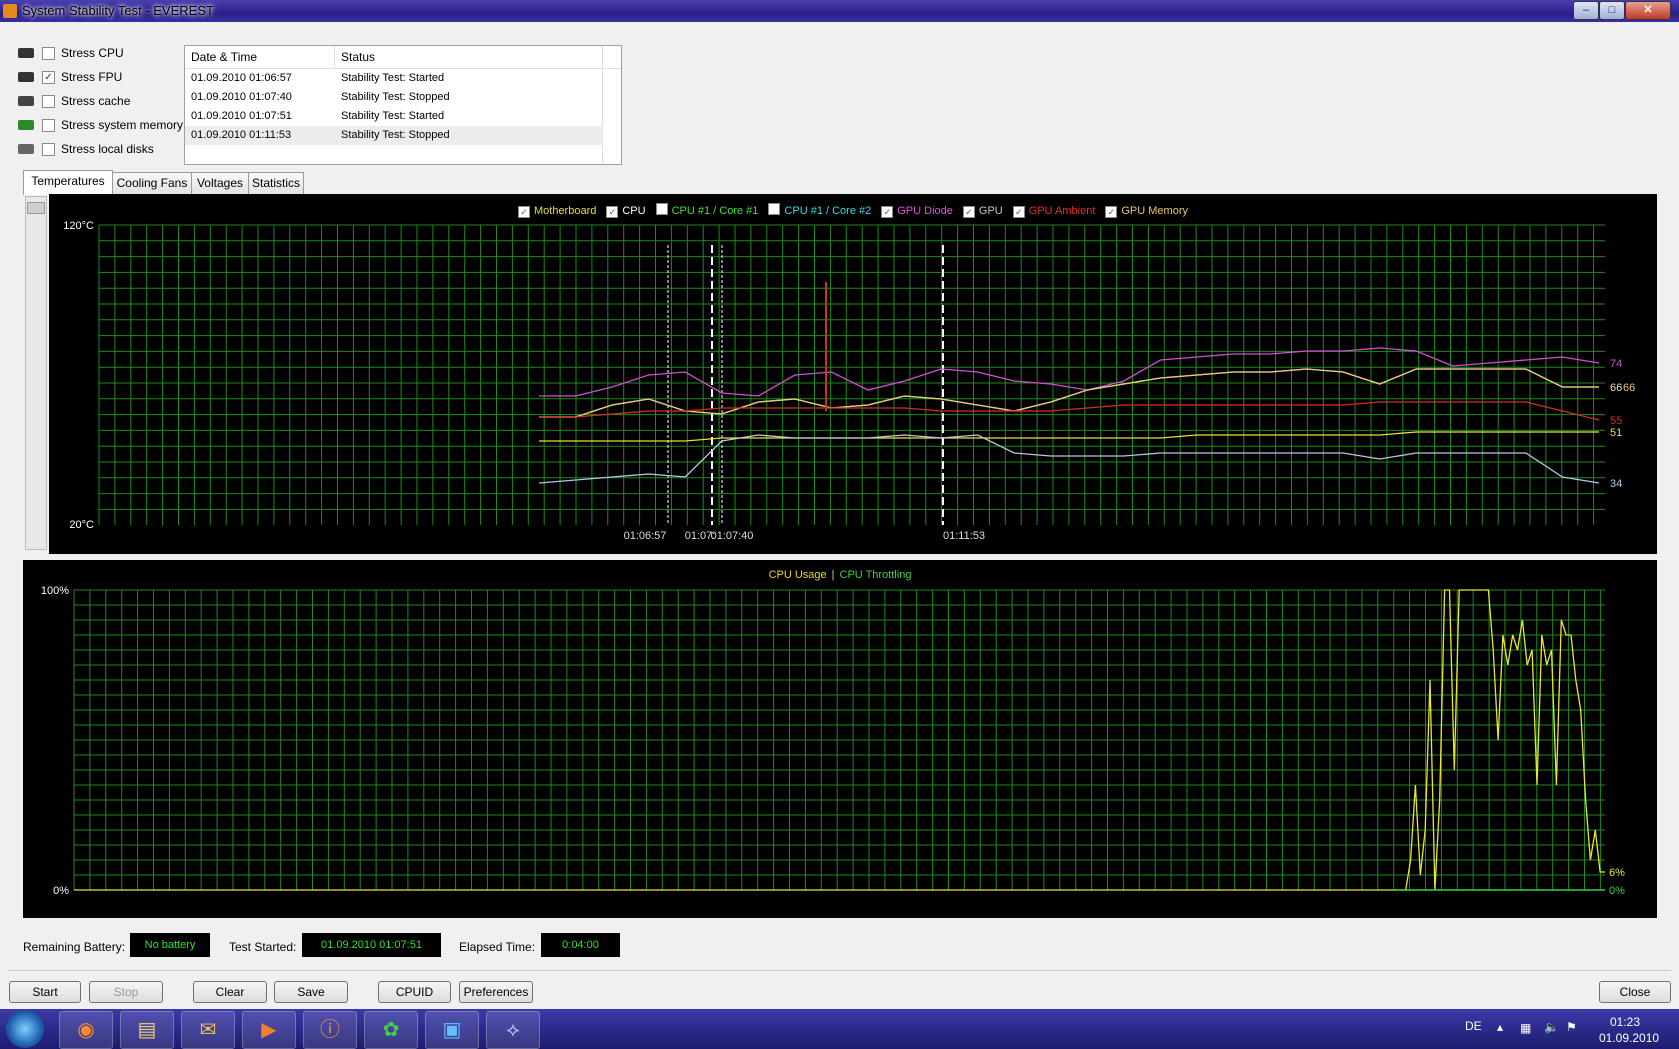 Image resolution: width=1679 pixels, height=1049 pixels. What do you see at coordinates (170, 945) in the screenshot?
I see `battery-value: No battery` at bounding box center [170, 945].